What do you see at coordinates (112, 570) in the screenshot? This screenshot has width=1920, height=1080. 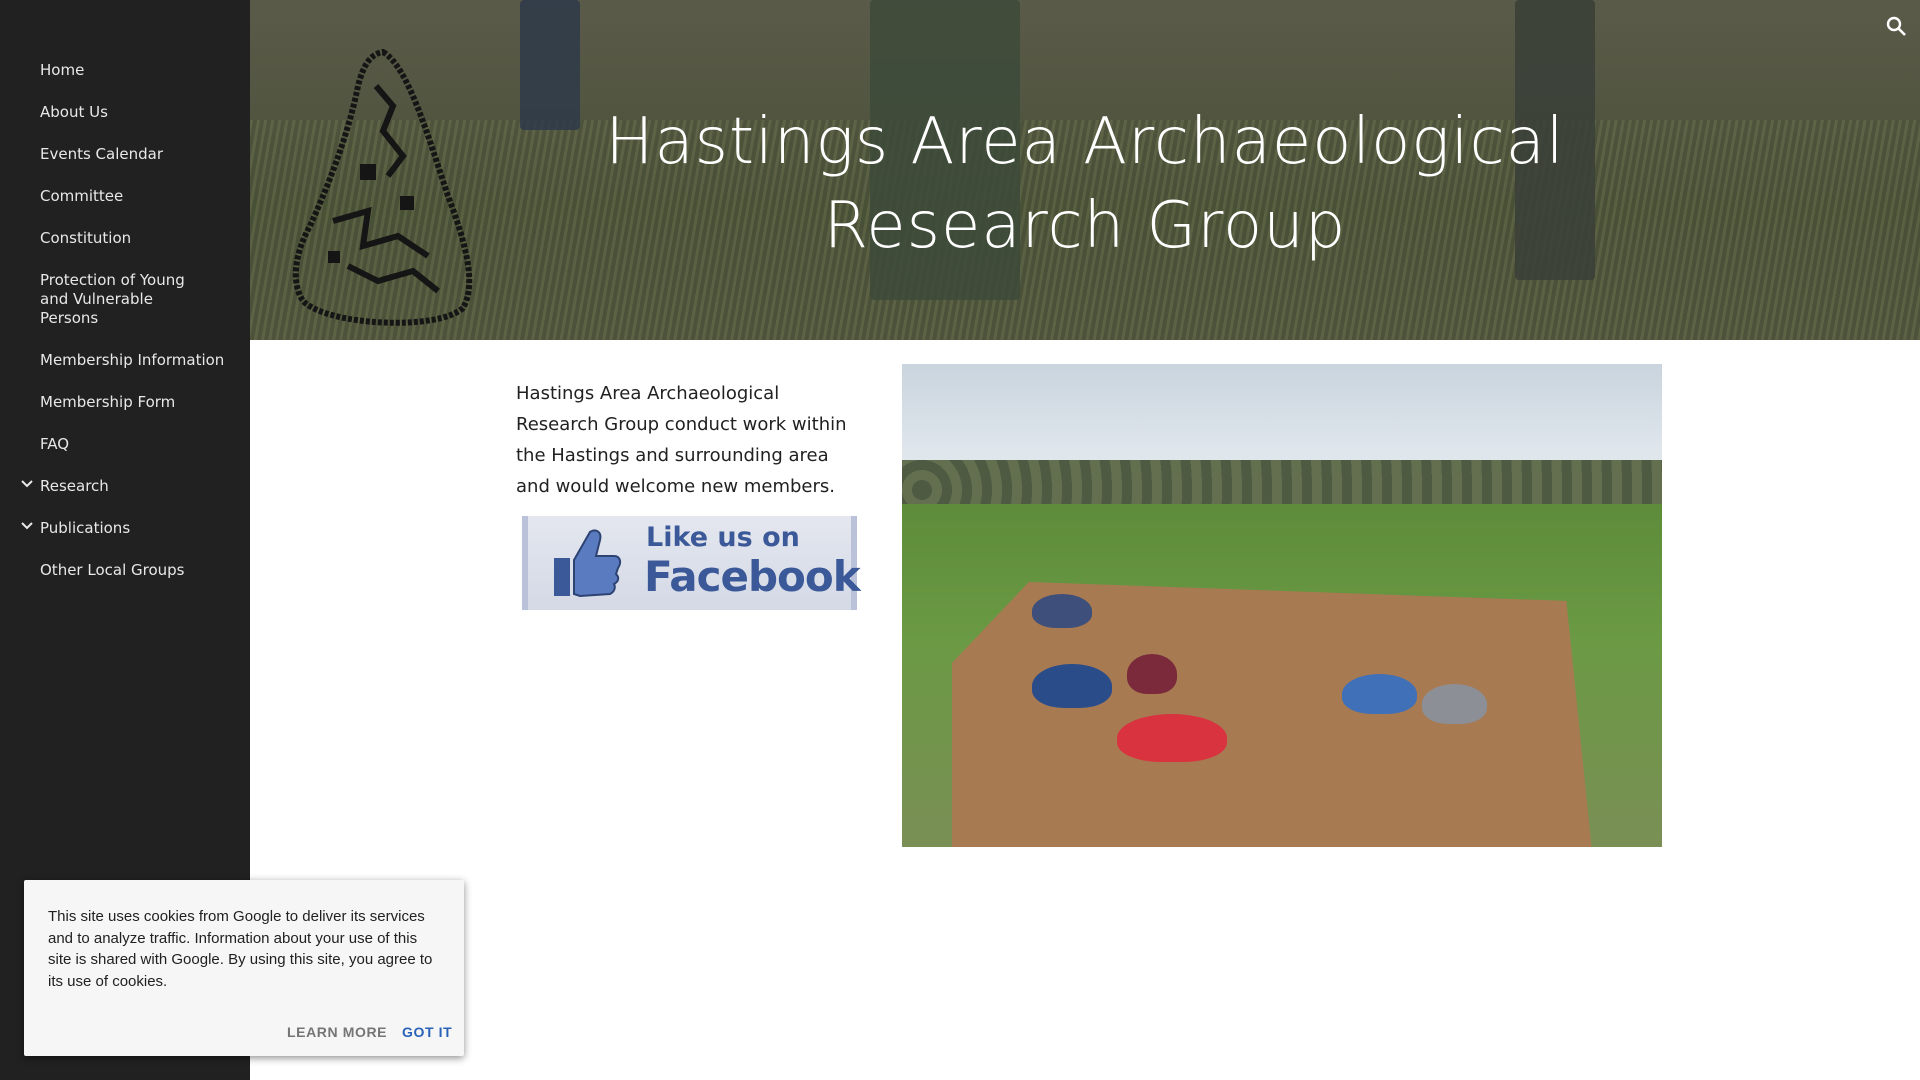 I see `sidebar-item-label: Other Local Groups` at bounding box center [112, 570].